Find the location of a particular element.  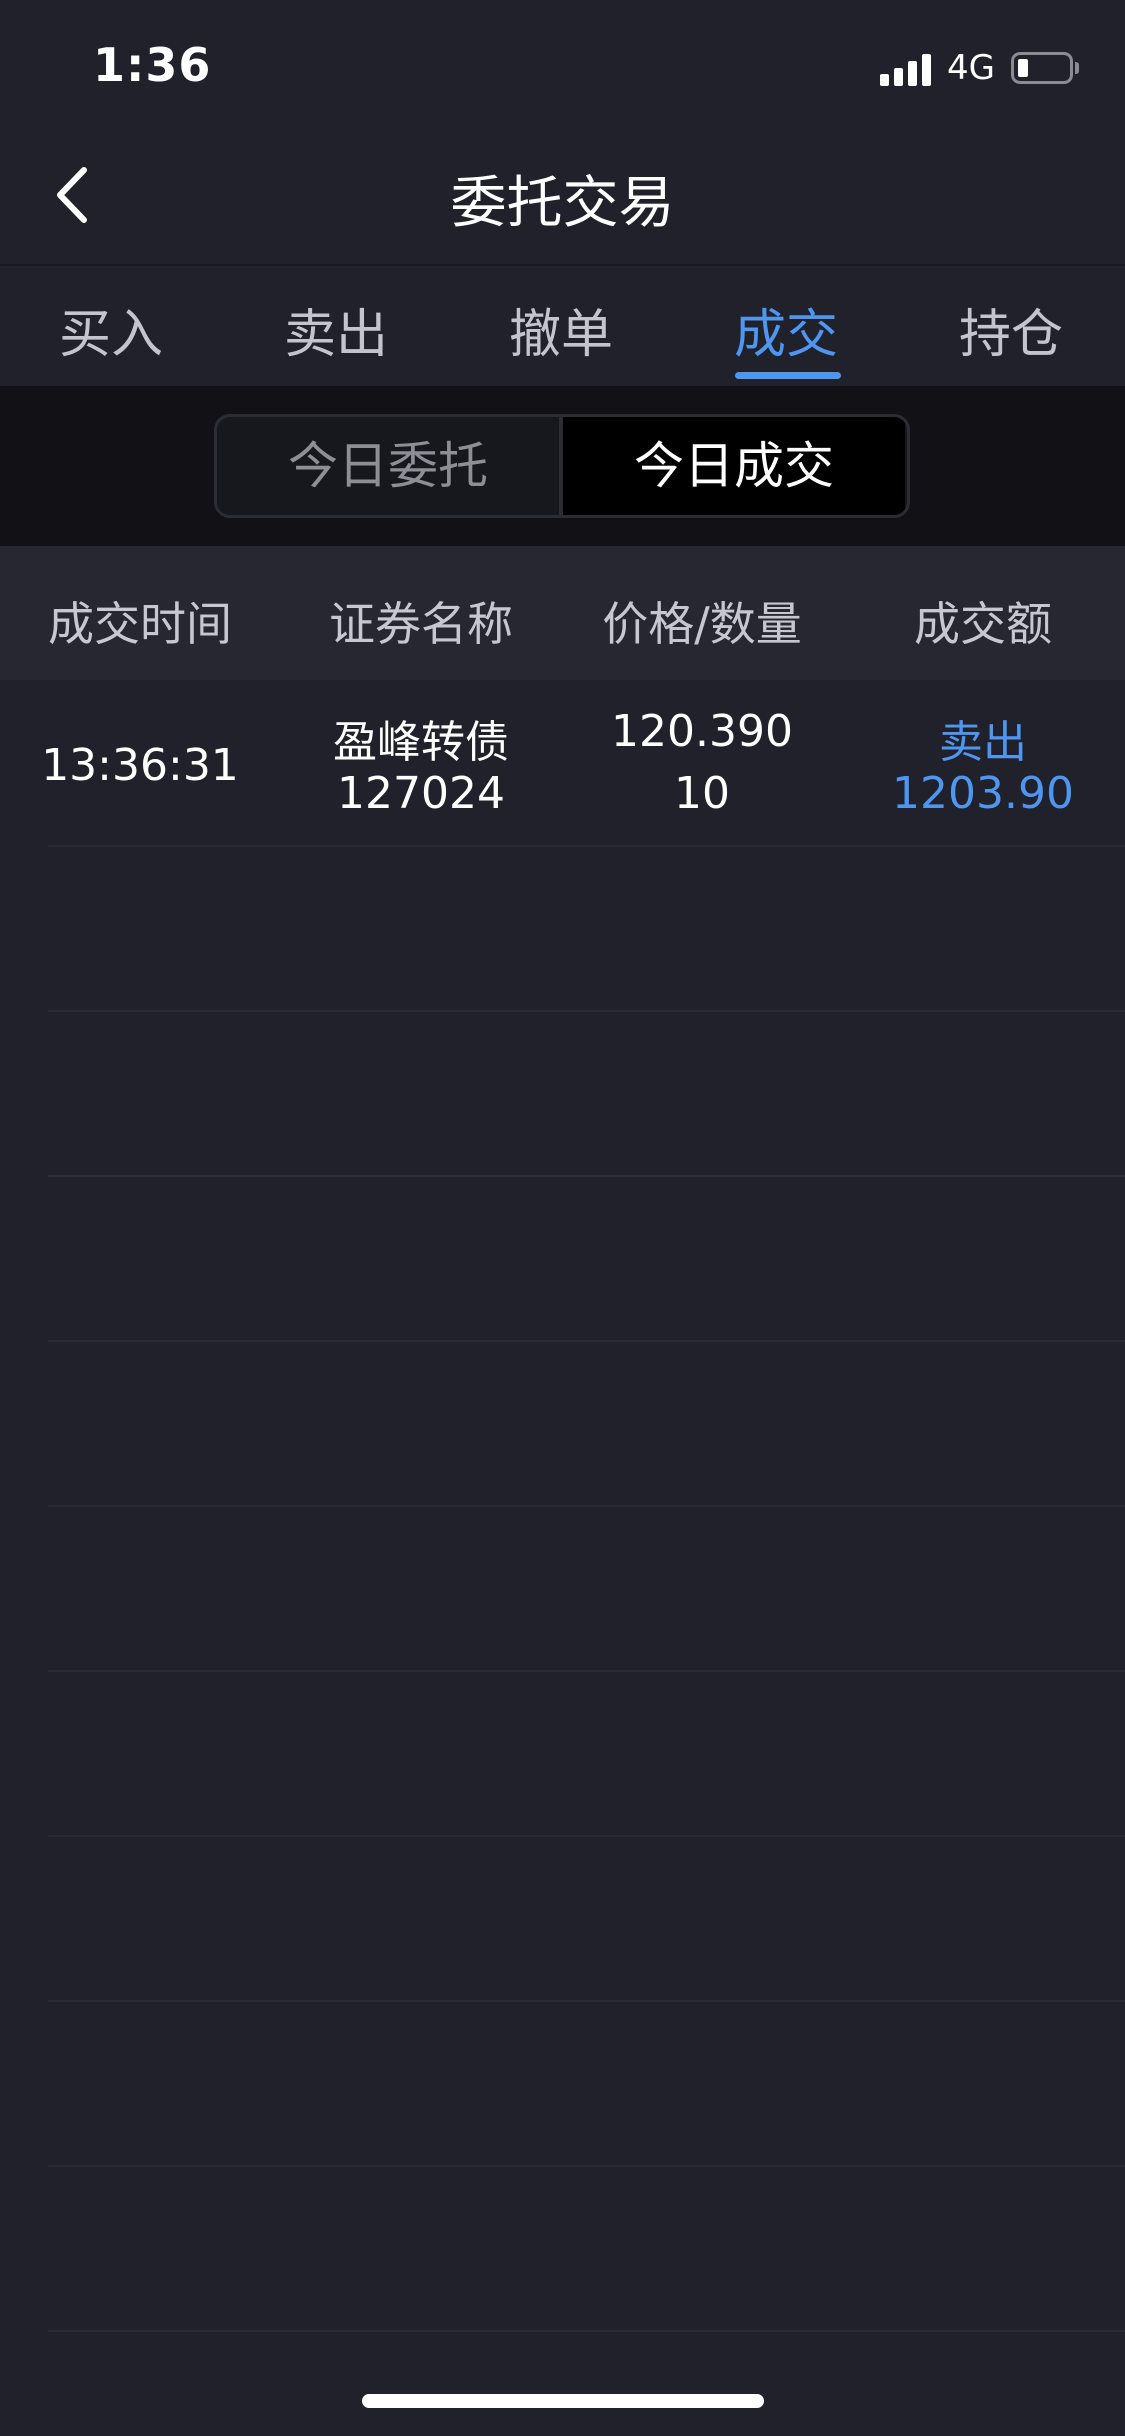

tab-buy: 买入 is located at coordinates (111, 329).